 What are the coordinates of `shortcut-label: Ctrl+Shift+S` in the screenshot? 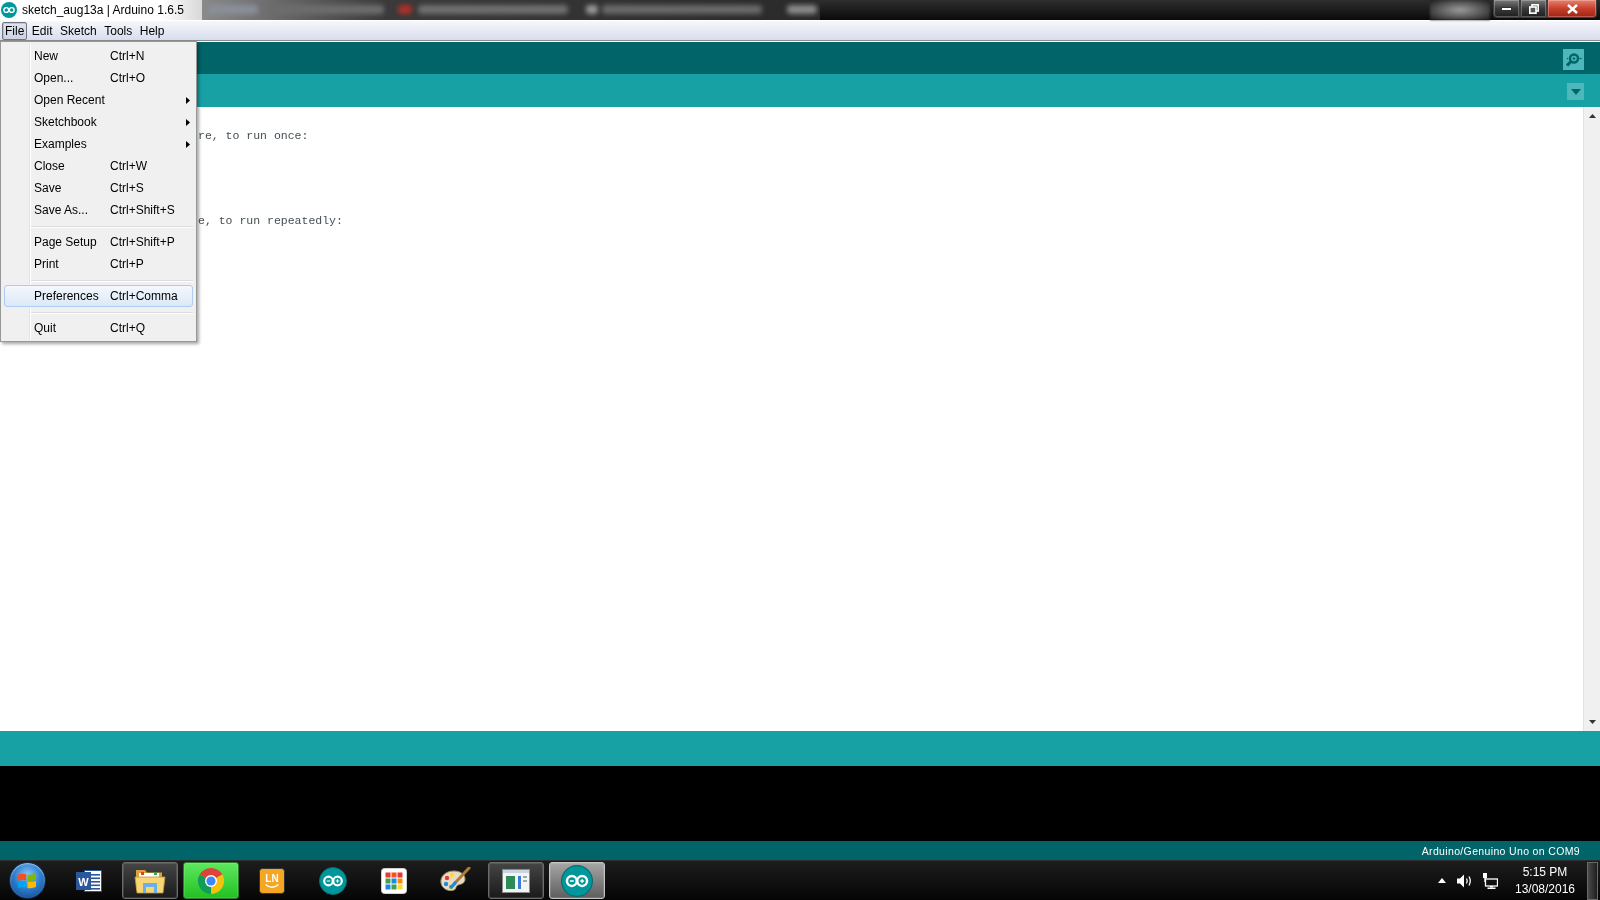 It's located at (143, 210).